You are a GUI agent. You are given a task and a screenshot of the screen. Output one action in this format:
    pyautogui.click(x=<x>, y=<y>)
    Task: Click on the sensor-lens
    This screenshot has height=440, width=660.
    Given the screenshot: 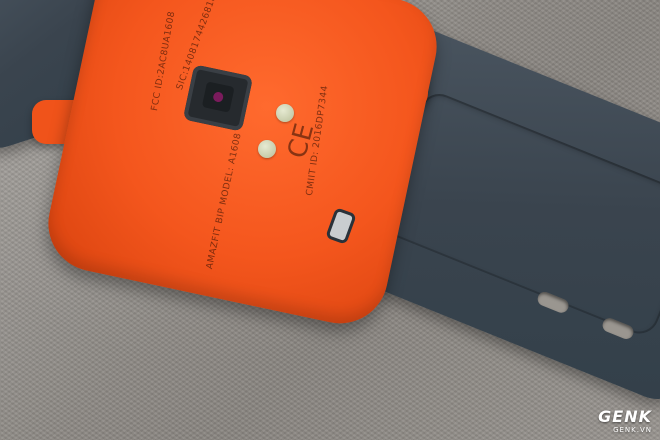 What is the action you would take?
    pyautogui.click(x=218, y=97)
    